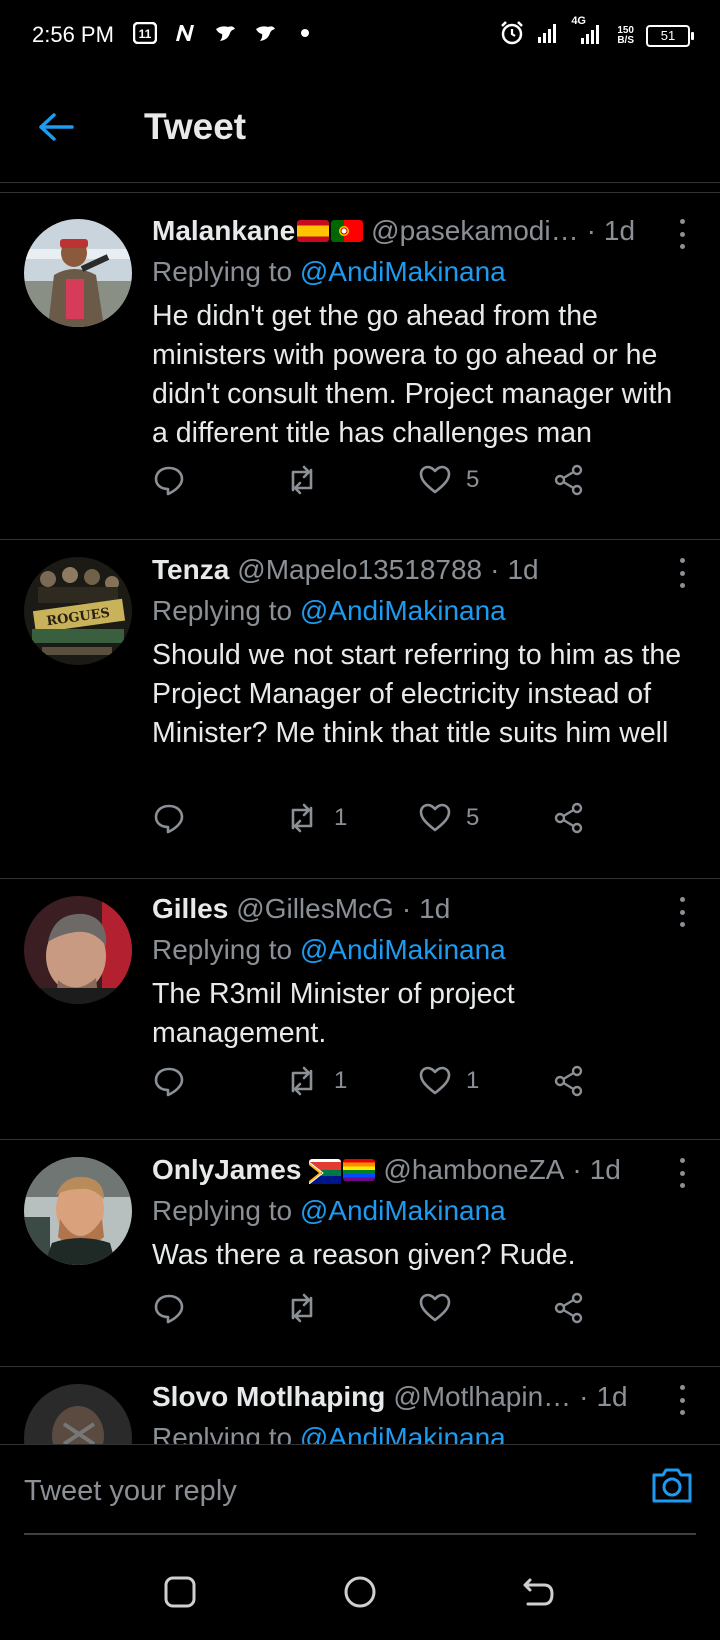 Image resolution: width=720 pixels, height=1640 pixels. What do you see at coordinates (364, 1255) in the screenshot?
I see `tweet-text: Was there a reason given? Rude.` at bounding box center [364, 1255].